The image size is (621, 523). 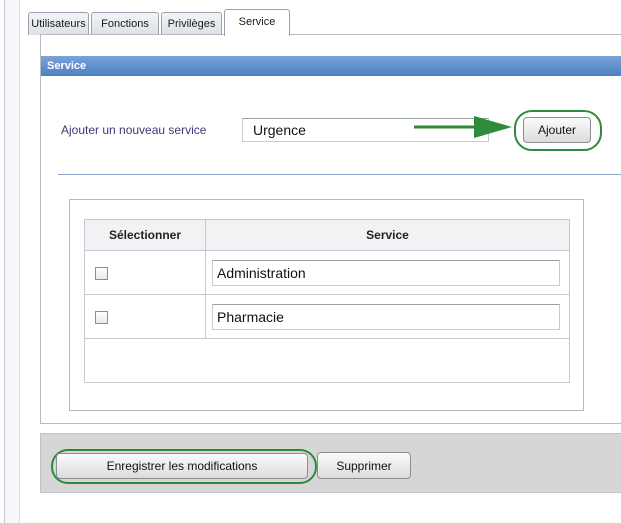 What do you see at coordinates (125, 23) in the screenshot?
I see `tab-fonctions: Fonctions` at bounding box center [125, 23].